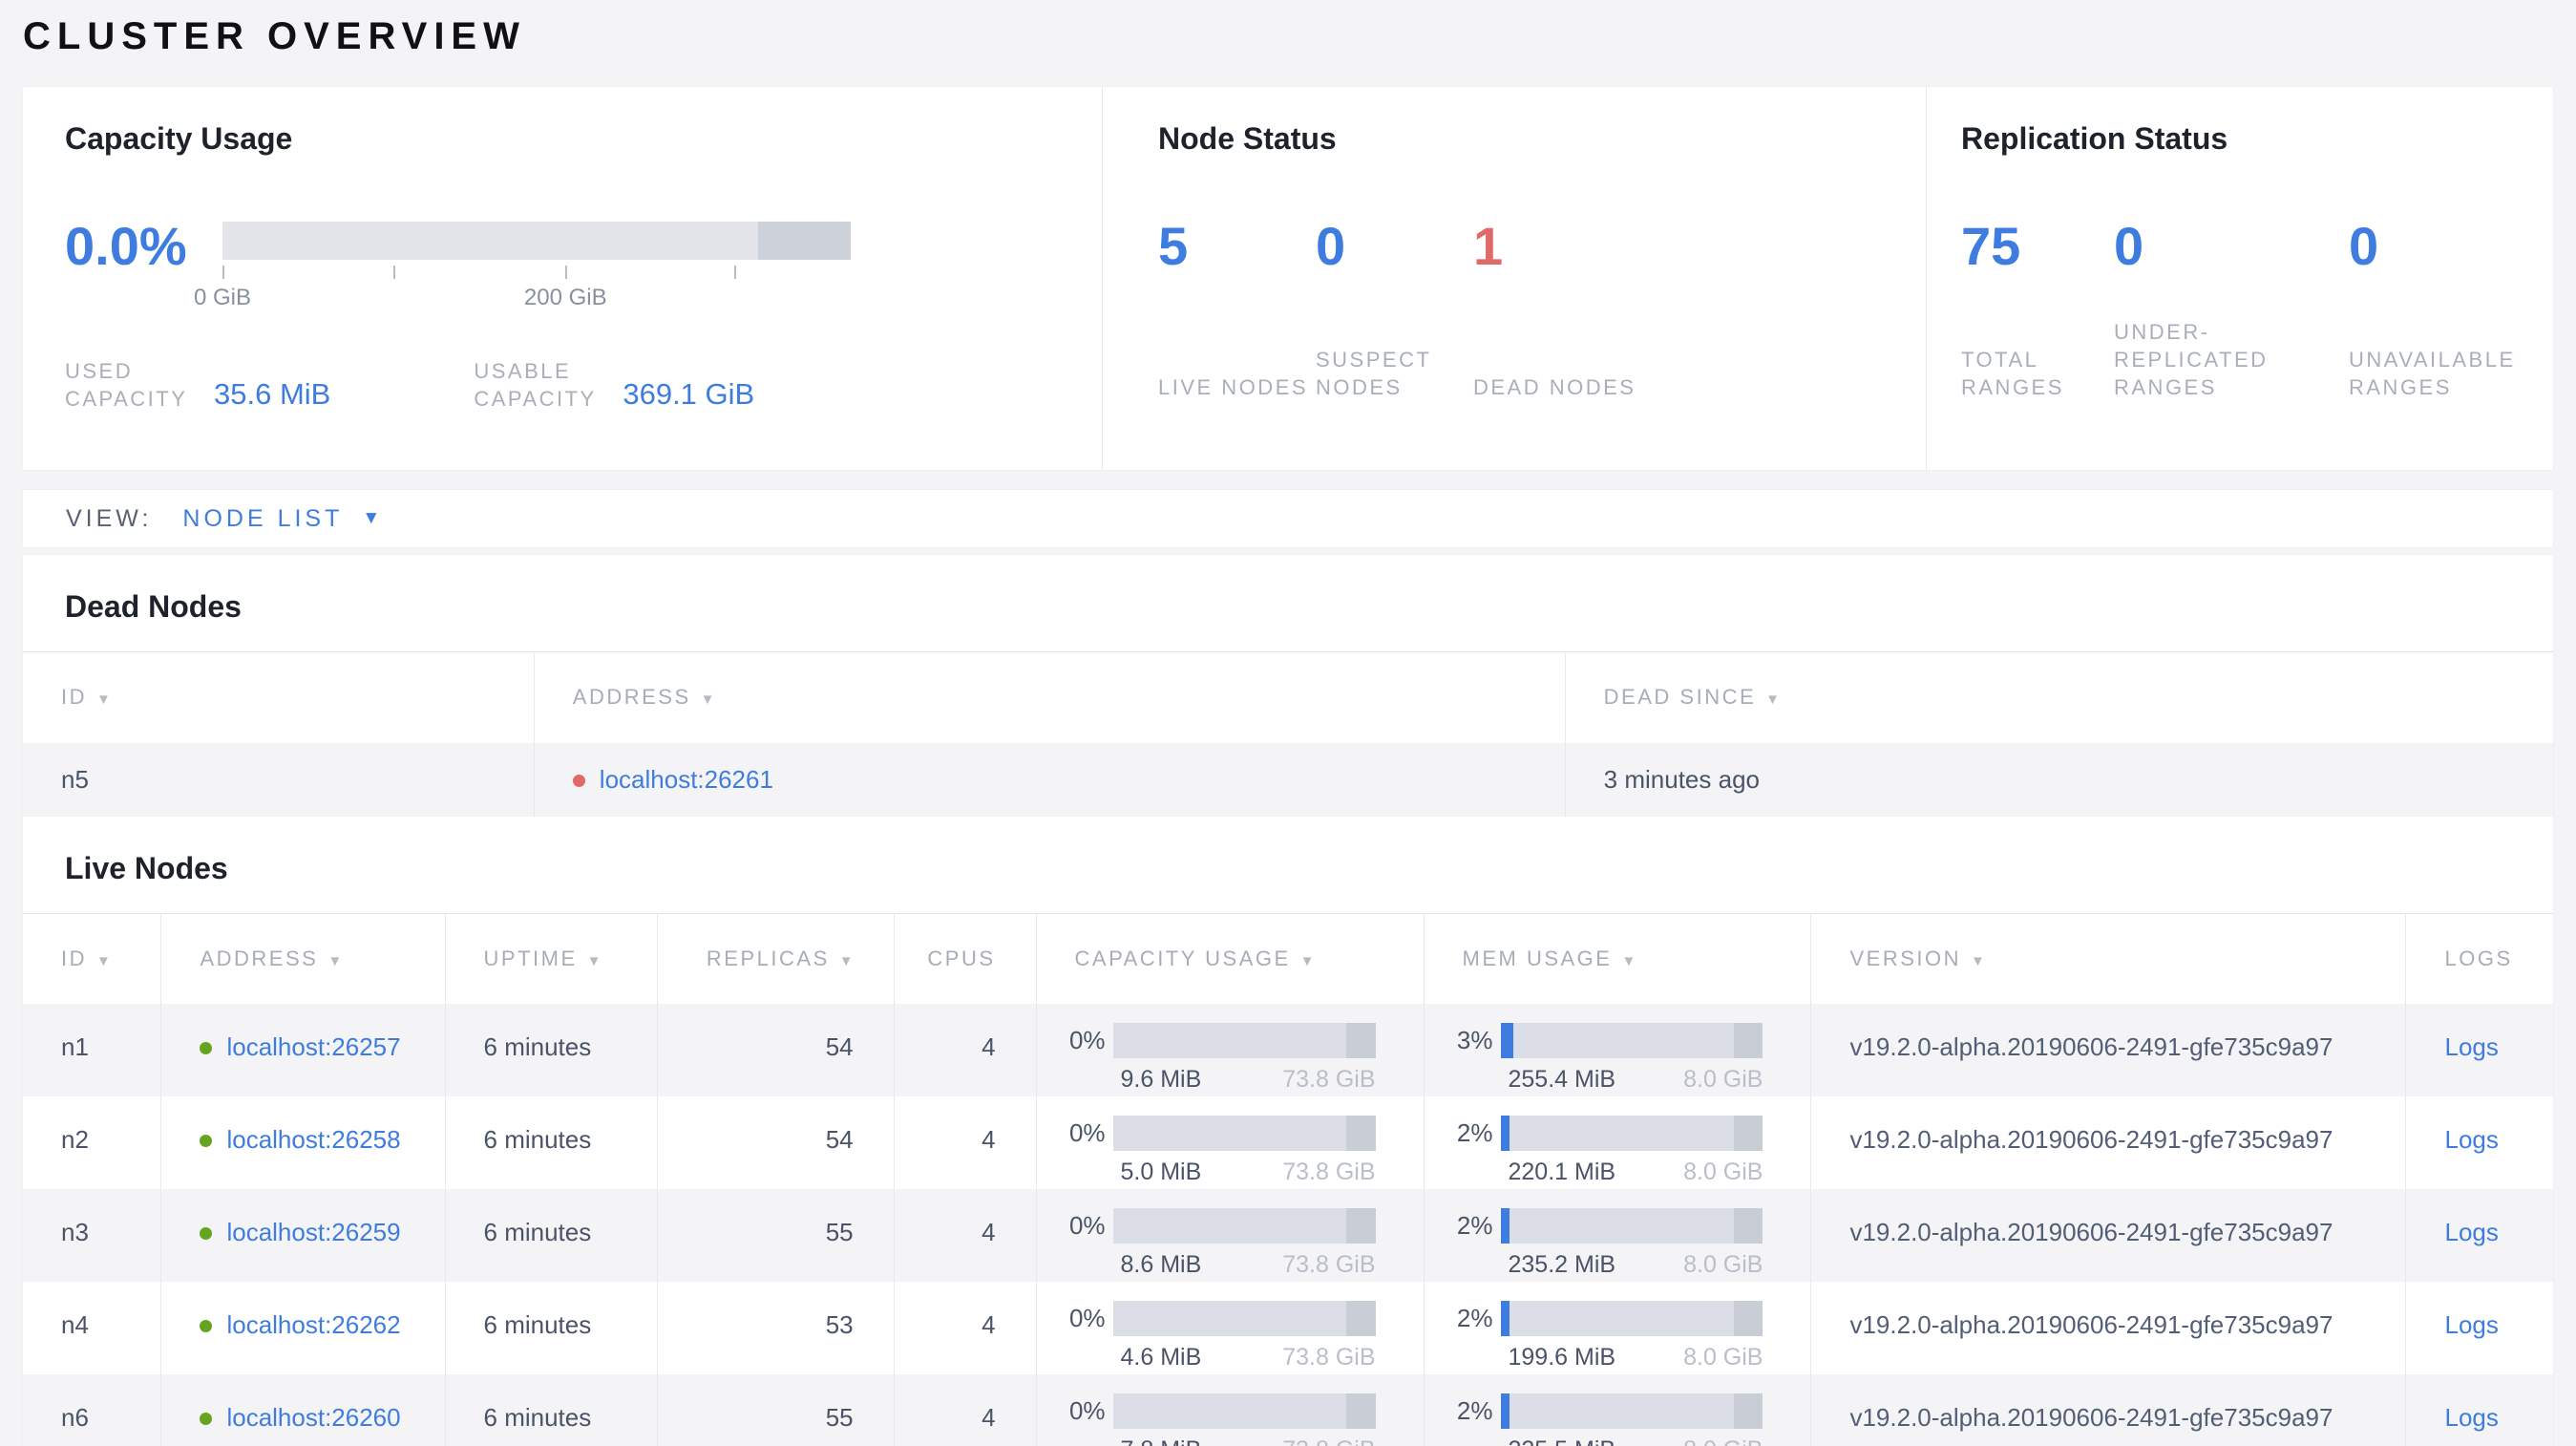  I want to click on live-nodes-stat: 5 LIVE NODES, so click(1237, 310).